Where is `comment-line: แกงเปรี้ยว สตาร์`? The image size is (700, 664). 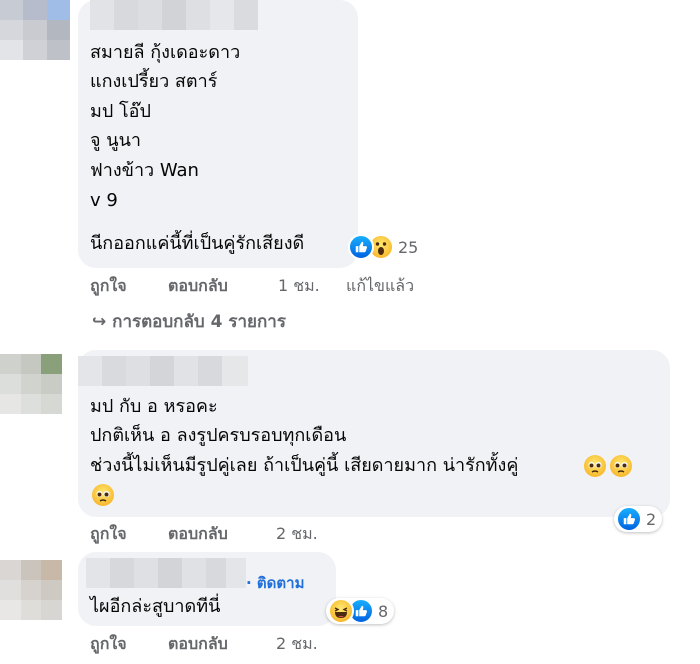
comment-line: แกงเปรี้ยว สตาร์ is located at coordinates (154, 81).